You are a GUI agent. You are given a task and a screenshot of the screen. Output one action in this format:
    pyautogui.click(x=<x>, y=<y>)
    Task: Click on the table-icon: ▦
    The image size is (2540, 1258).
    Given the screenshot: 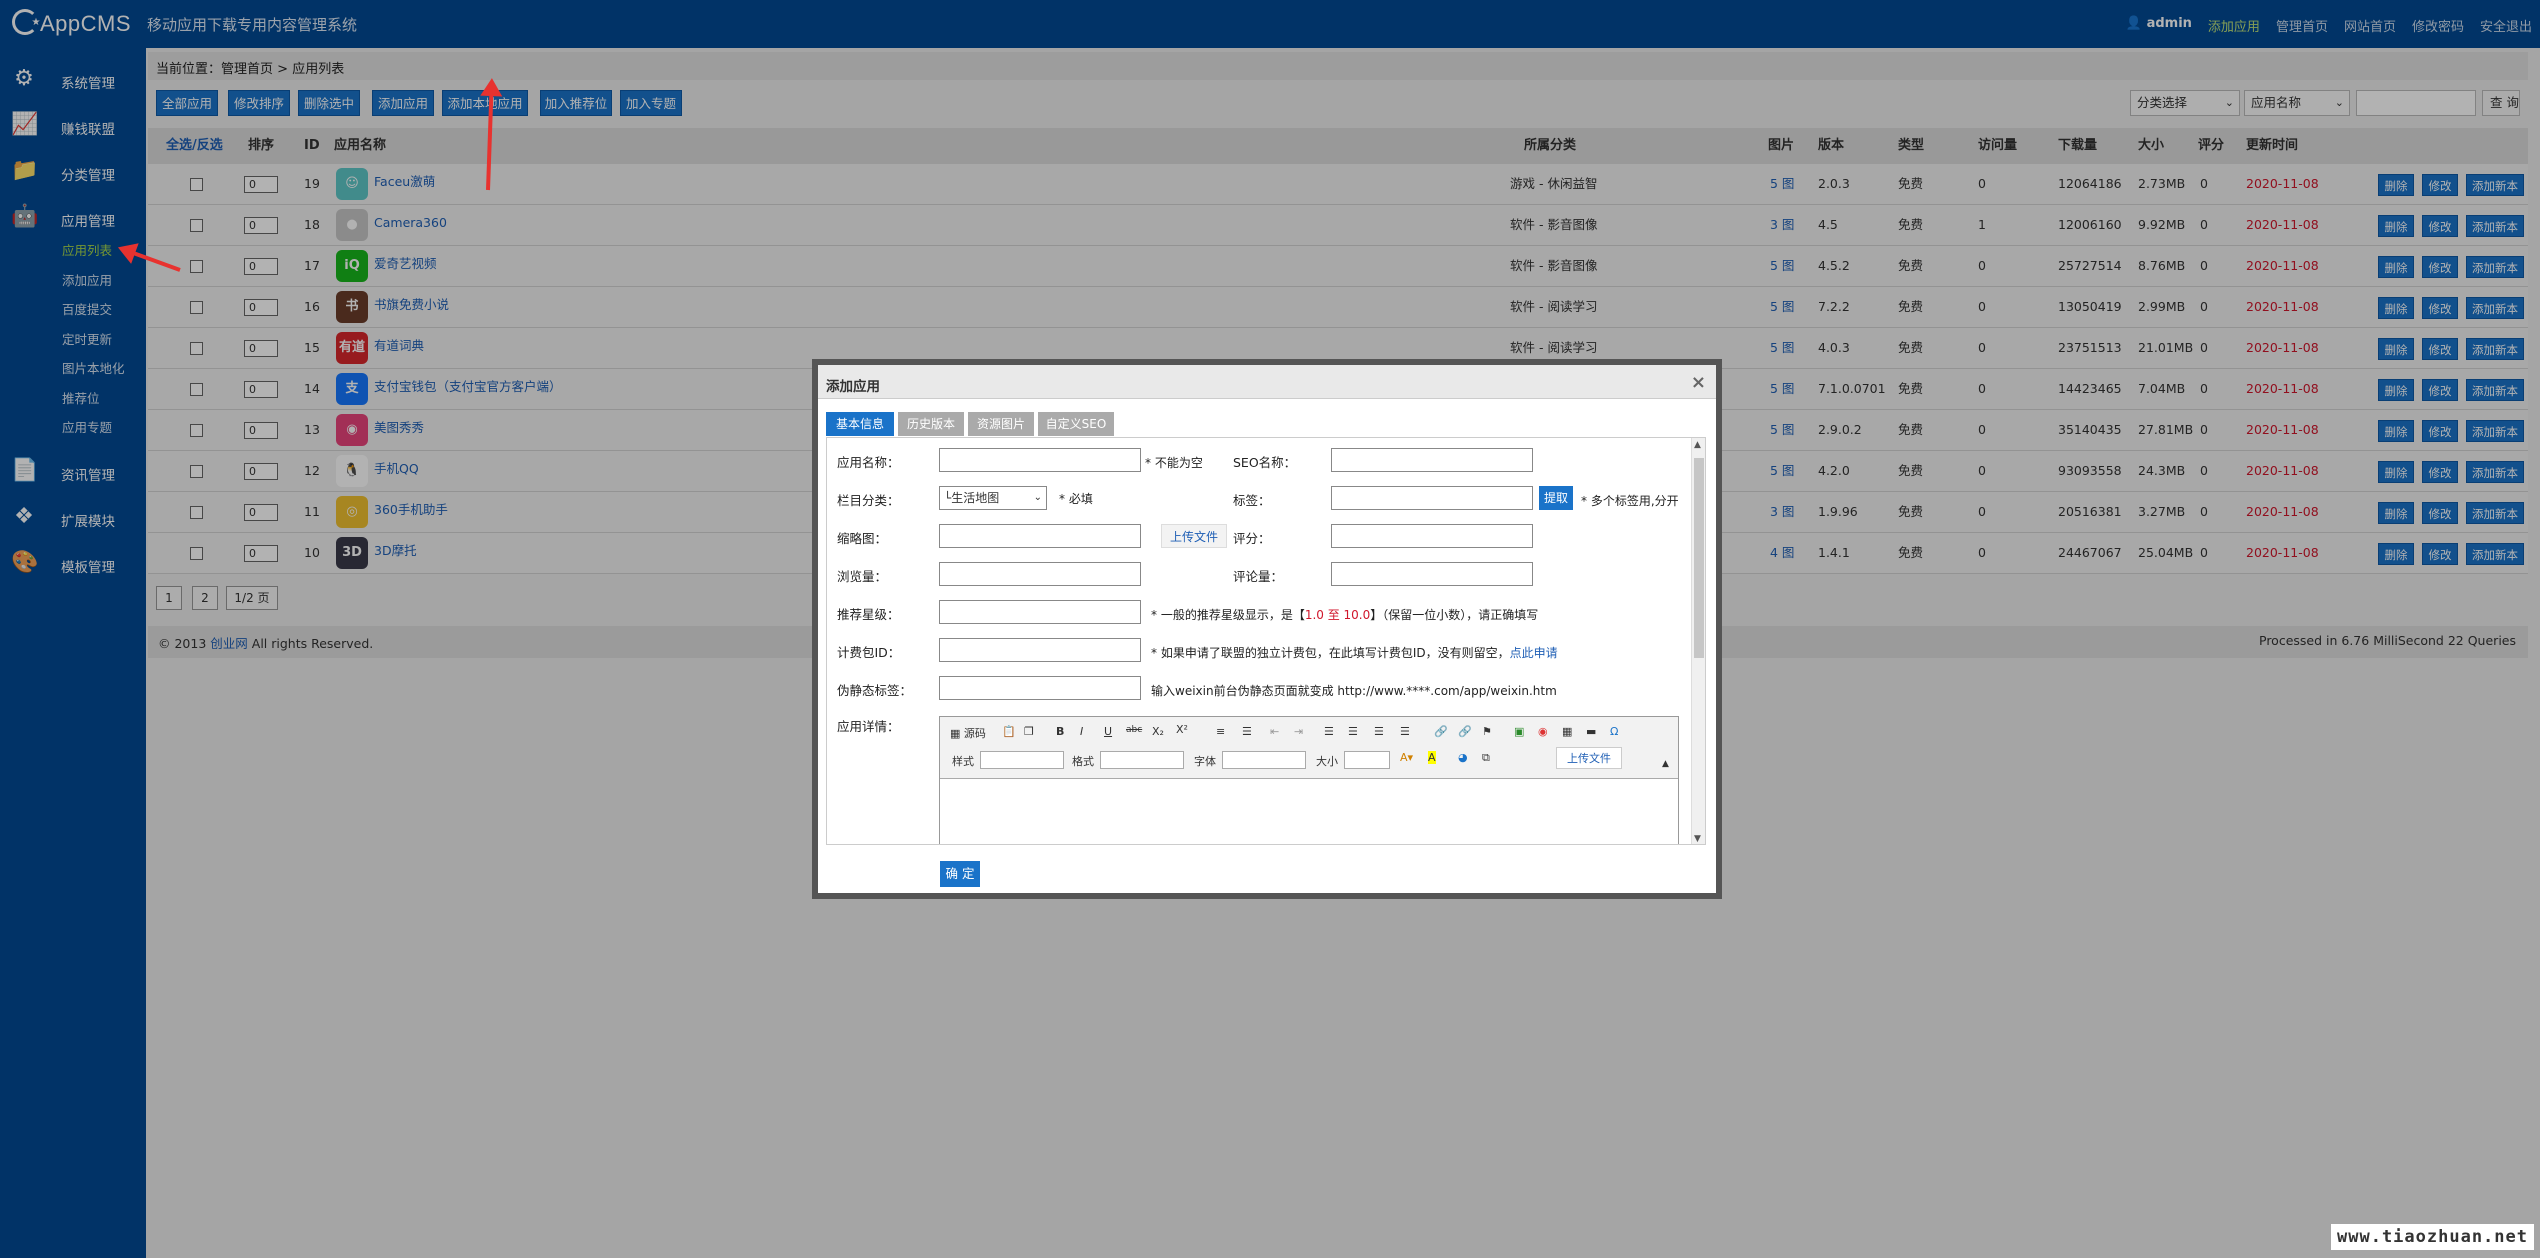 What is the action you would take?
    pyautogui.click(x=1567, y=731)
    